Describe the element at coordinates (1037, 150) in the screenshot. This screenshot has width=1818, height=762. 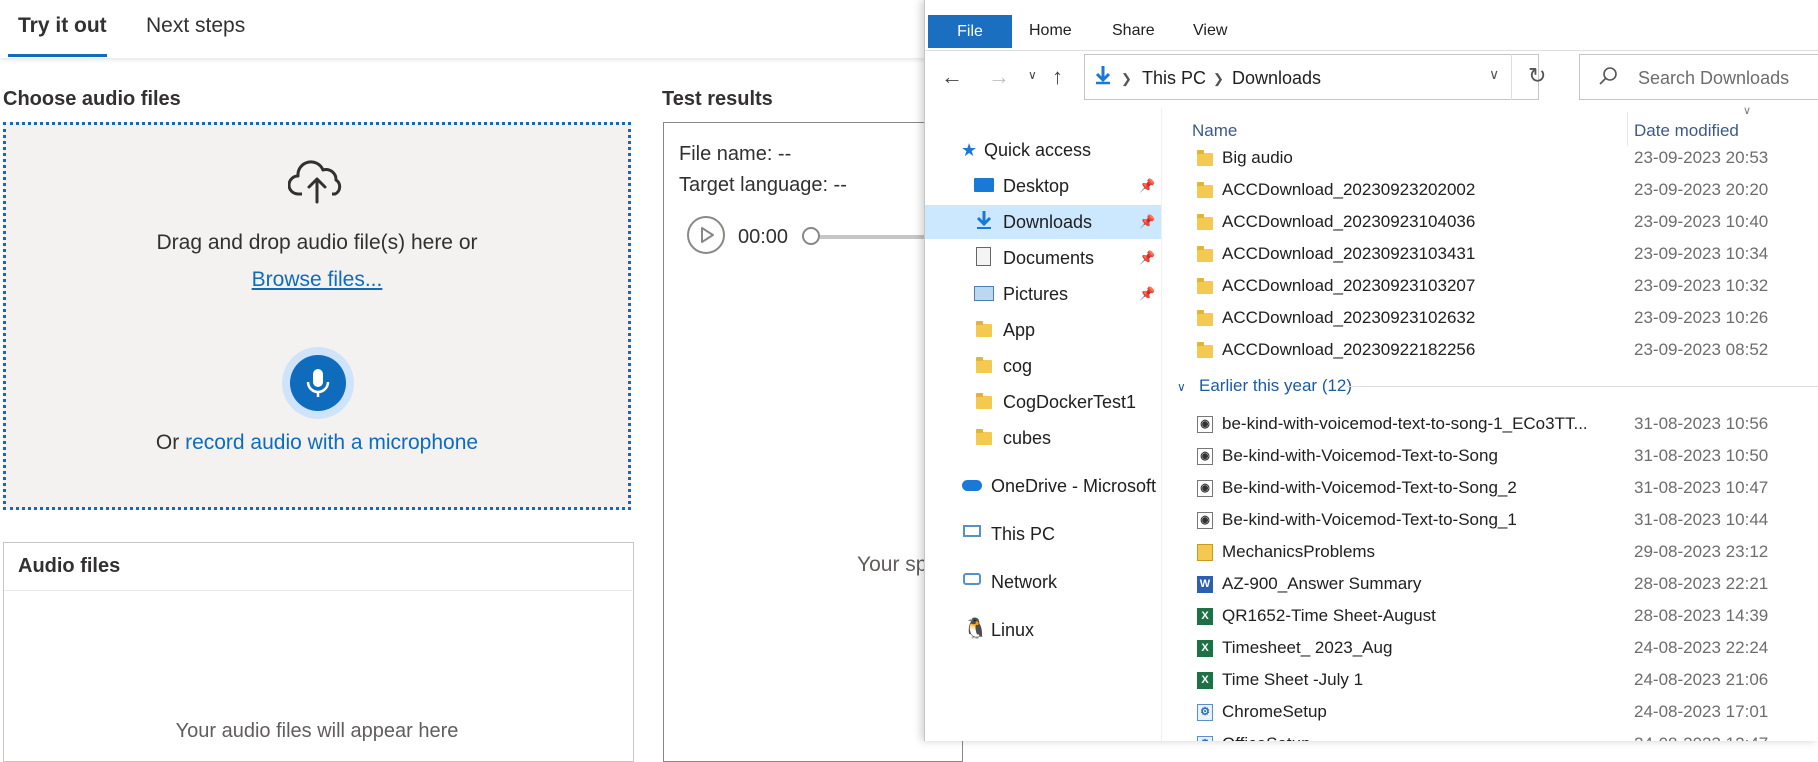
I see `nav-quick-access: Quick access` at that location.